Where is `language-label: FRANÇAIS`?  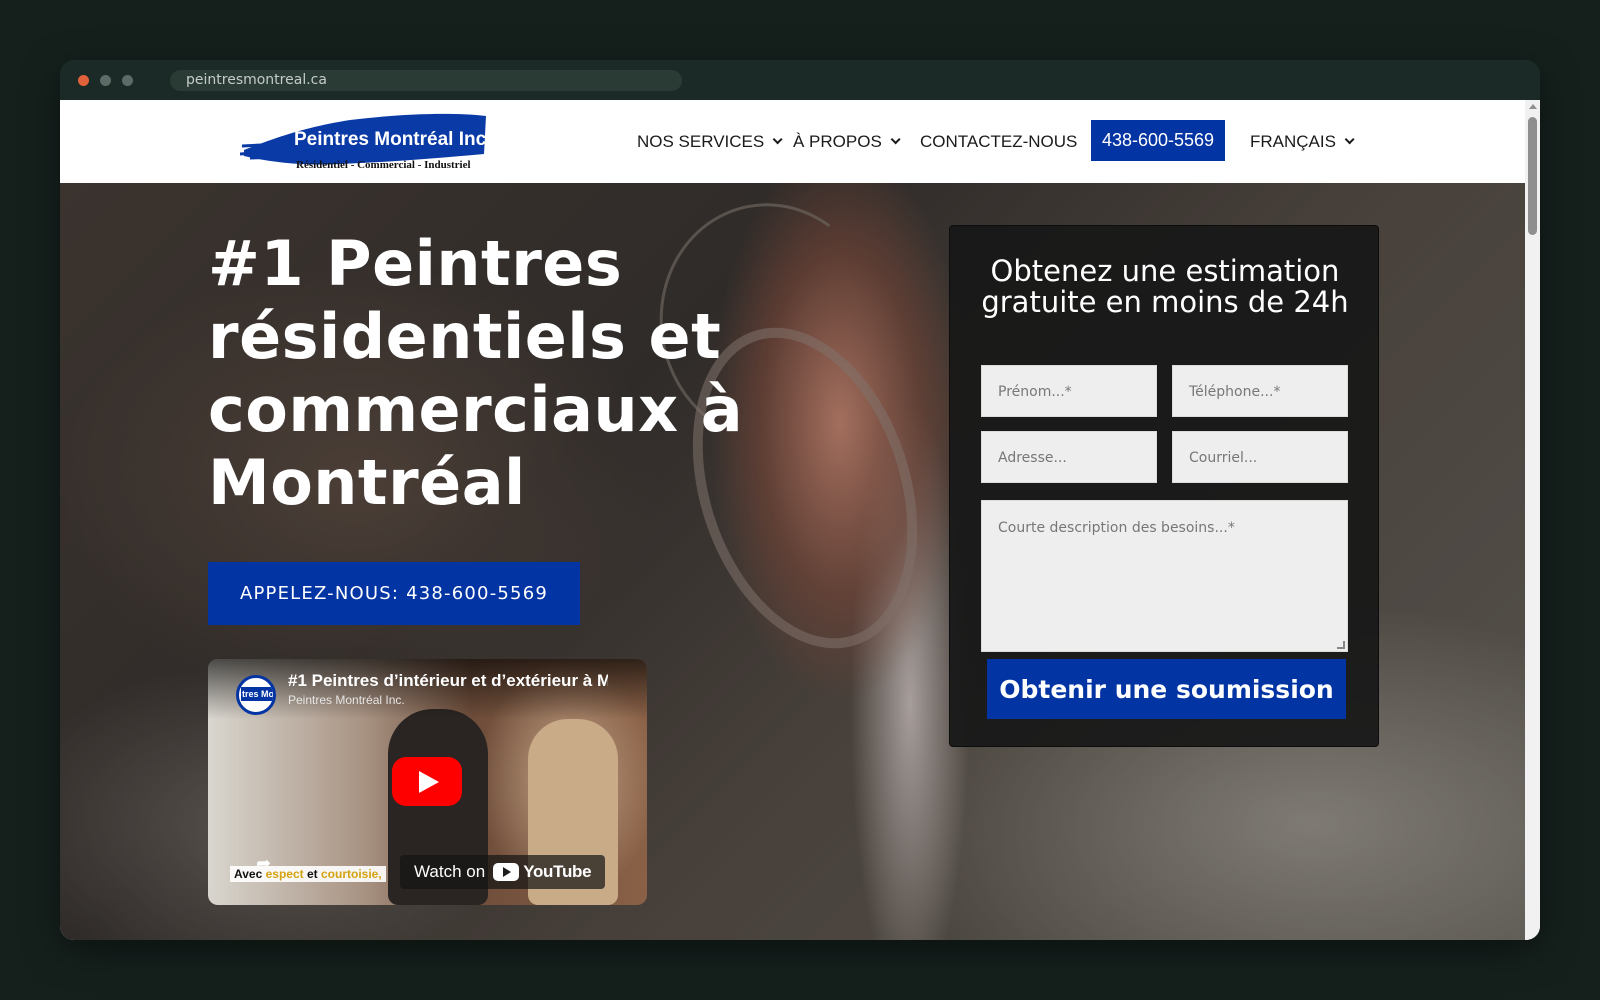 language-label: FRANÇAIS is located at coordinates (1293, 141).